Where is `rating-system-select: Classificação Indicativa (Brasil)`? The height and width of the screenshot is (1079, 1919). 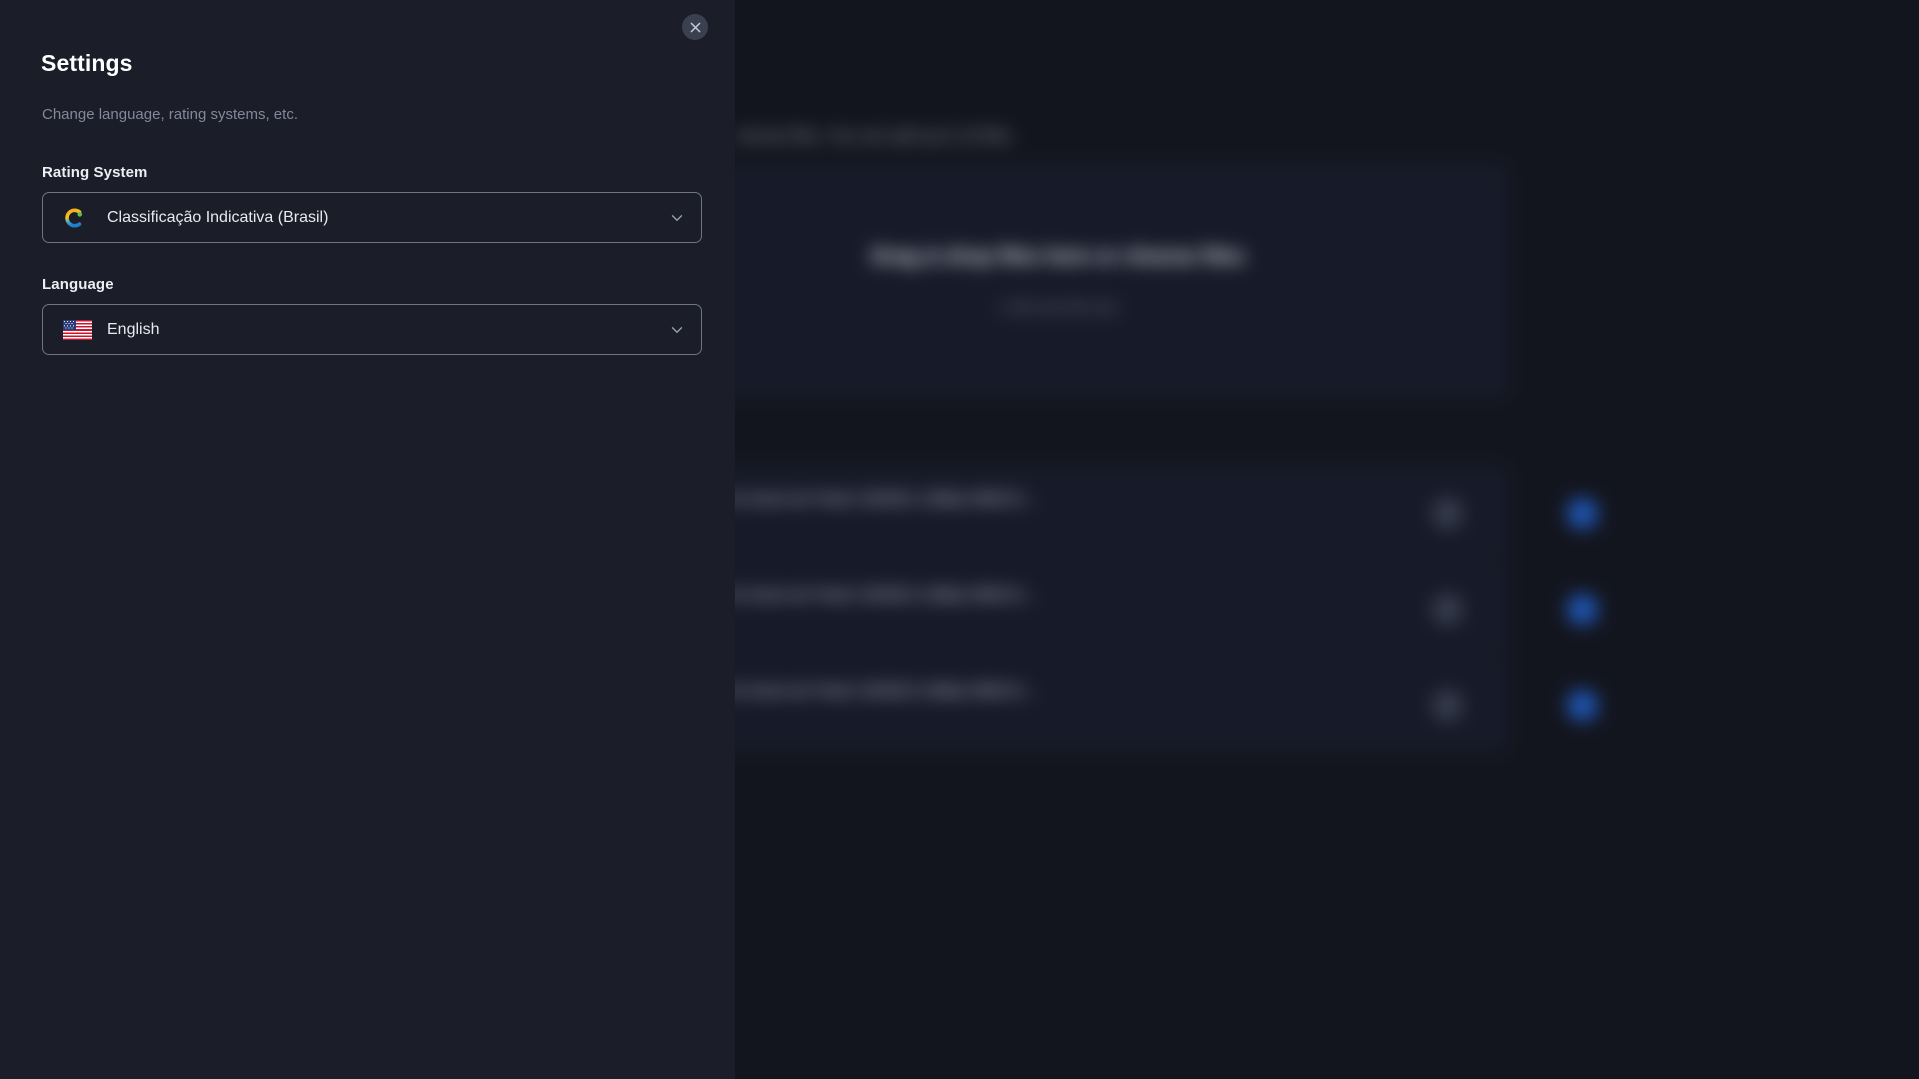
rating-system-select: Classificação Indicativa (Brasil) is located at coordinates (372, 217).